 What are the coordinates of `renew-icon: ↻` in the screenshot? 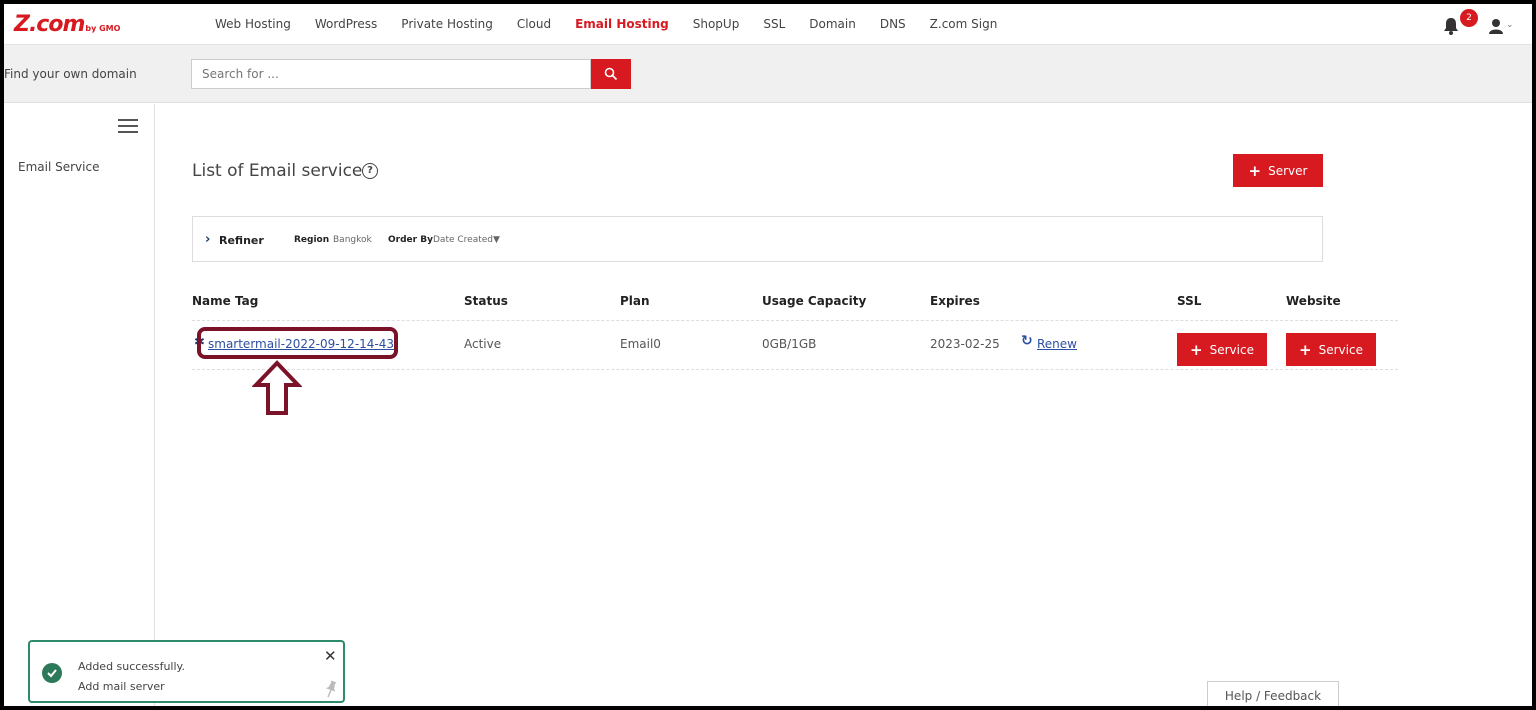 It's located at (1027, 341).